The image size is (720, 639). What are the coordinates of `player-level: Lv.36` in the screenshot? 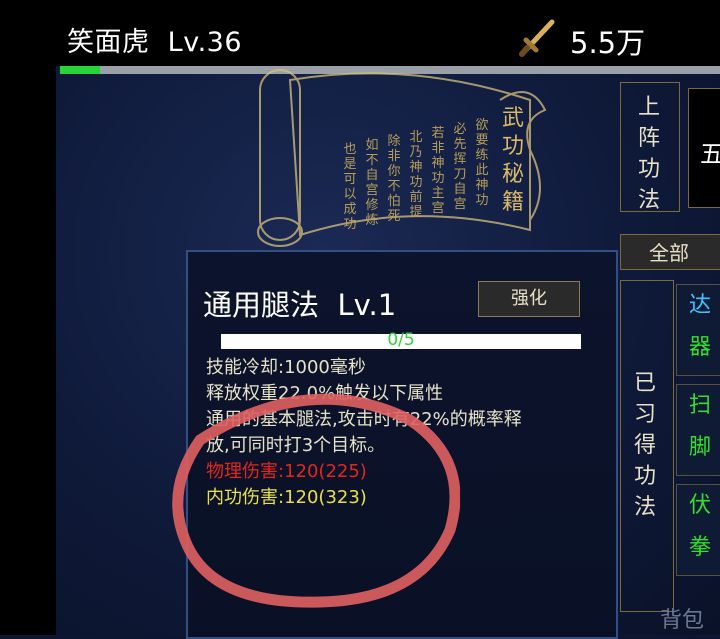 It's located at (205, 42).